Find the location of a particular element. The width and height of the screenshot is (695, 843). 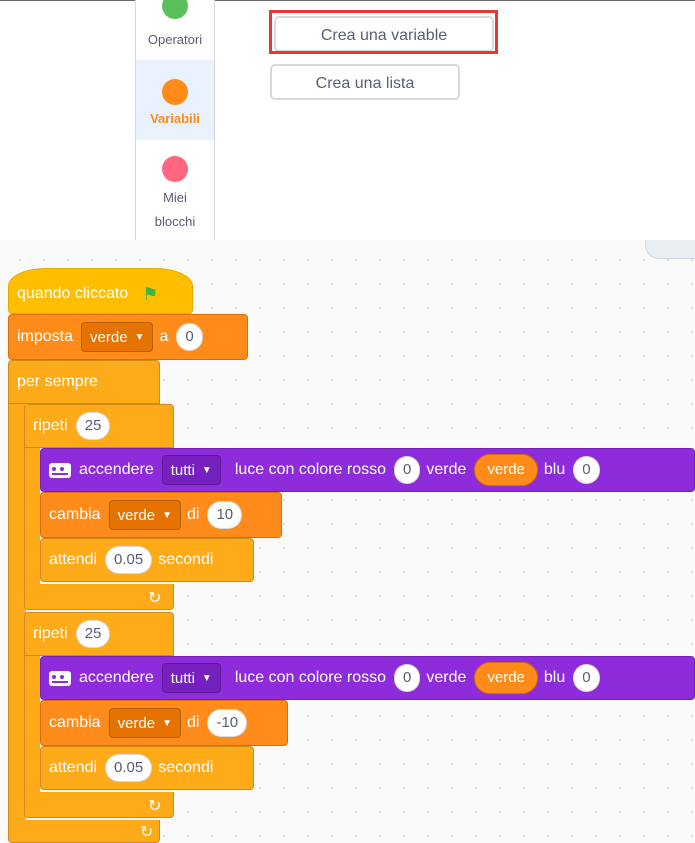

change-value-input: -10 is located at coordinates (227, 723).